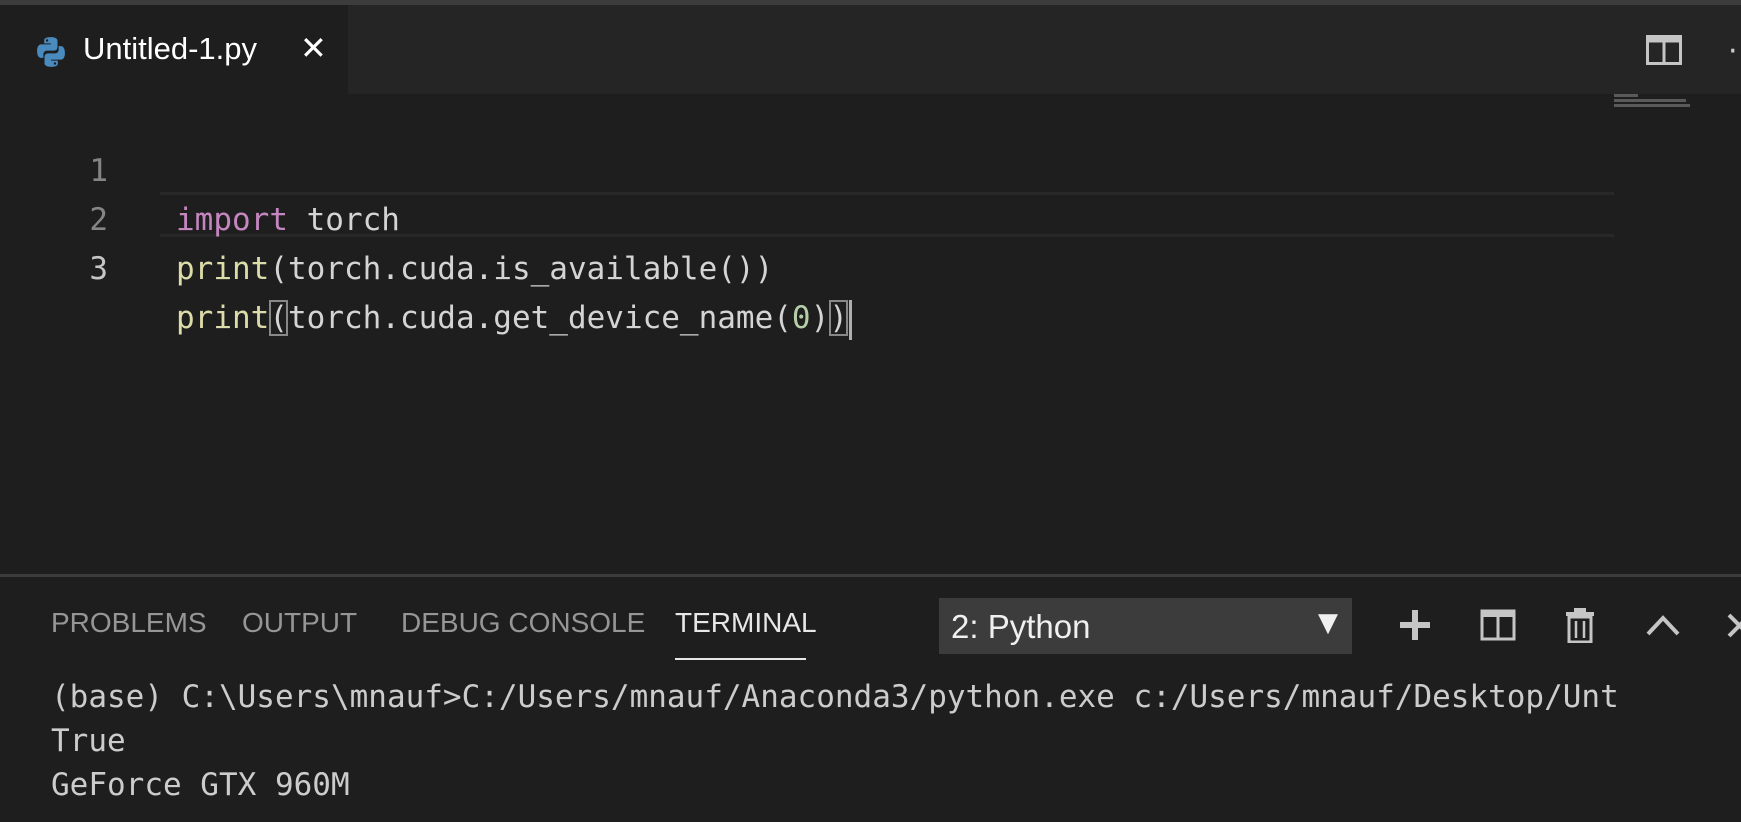 Image resolution: width=1741 pixels, height=822 pixels. Describe the element at coordinates (523, 623) in the screenshot. I see `tab-debug-console: DEBUG CONSOLE` at that location.